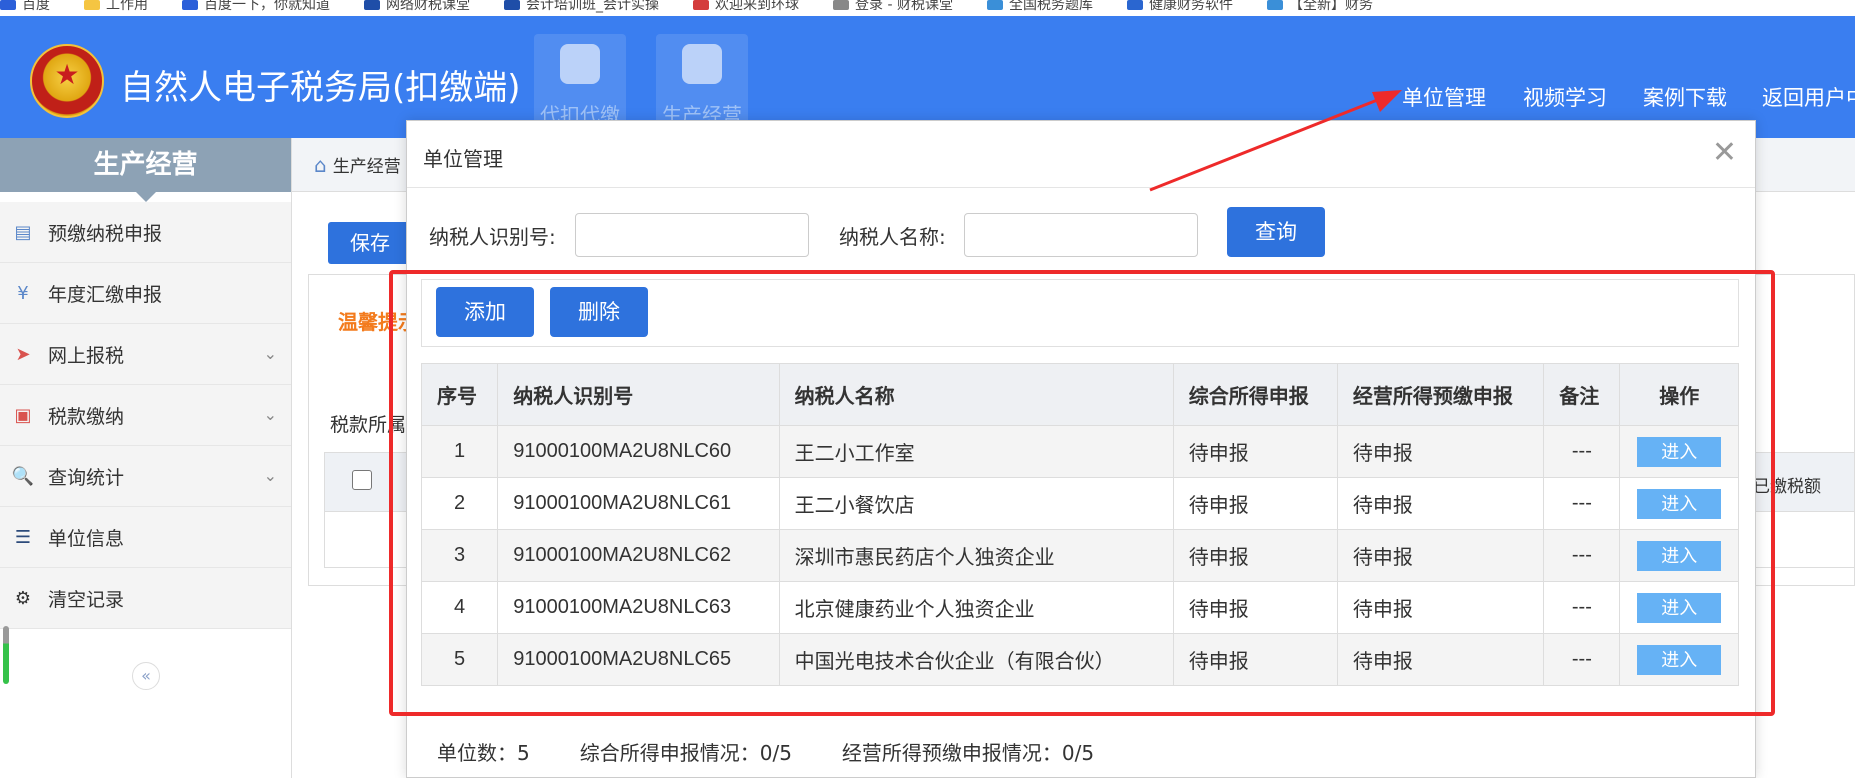 The width and height of the screenshot is (1855, 778). Describe the element at coordinates (746, 6) in the screenshot. I see `bookmark-item: 欢迎来到环球` at that location.